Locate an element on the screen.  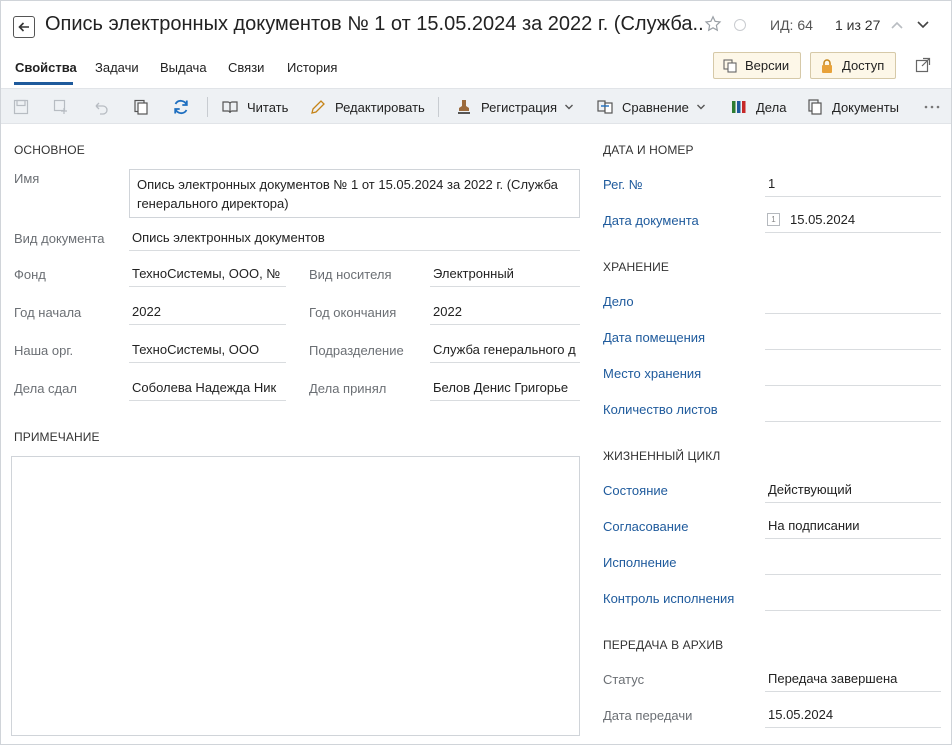
handed-label: Дела сдал is located at coordinates (45, 388).